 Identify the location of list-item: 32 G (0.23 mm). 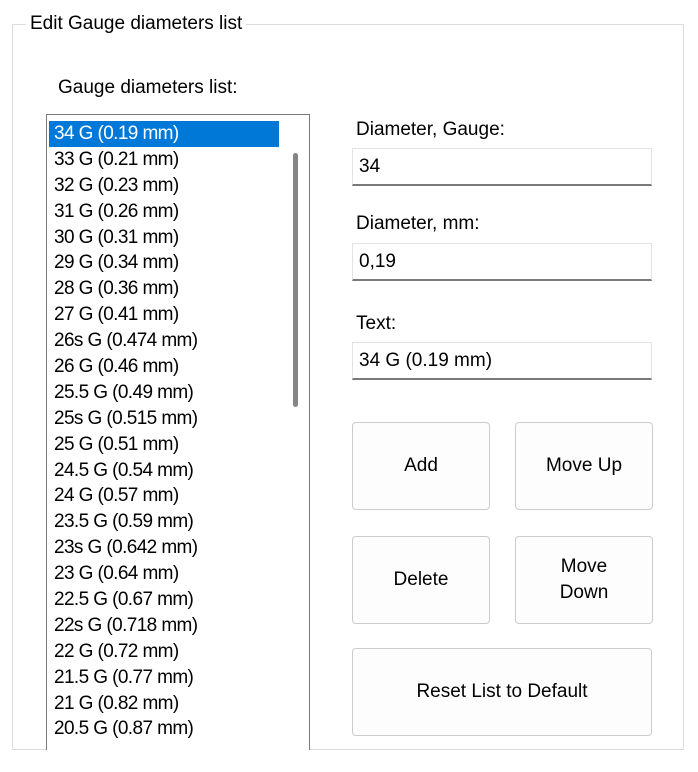
(164, 186).